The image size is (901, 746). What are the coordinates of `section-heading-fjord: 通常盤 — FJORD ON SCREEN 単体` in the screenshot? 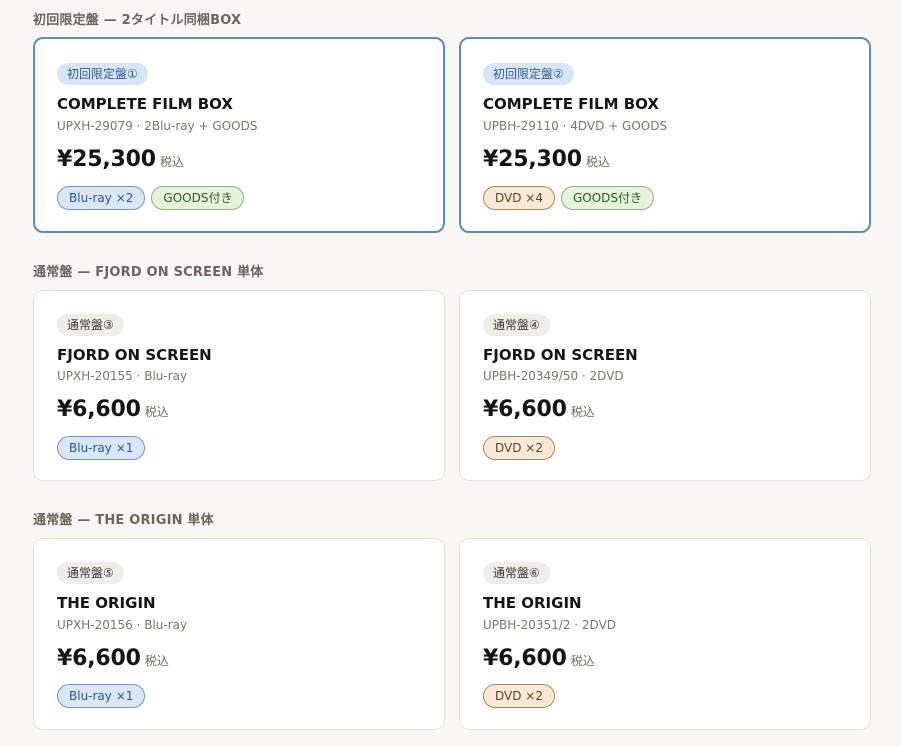 It's located at (148, 272).